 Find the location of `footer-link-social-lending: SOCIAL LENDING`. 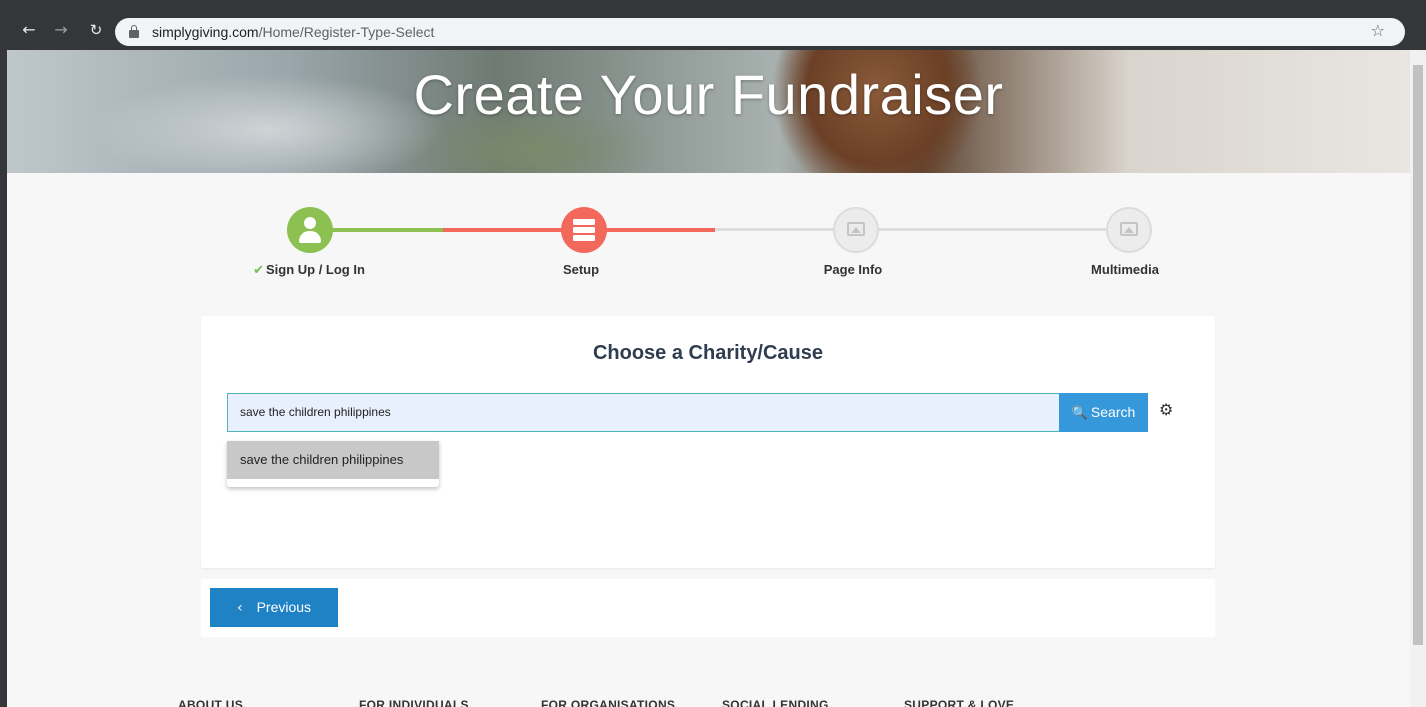

footer-link-social-lending: SOCIAL LENDING is located at coordinates (775, 702).